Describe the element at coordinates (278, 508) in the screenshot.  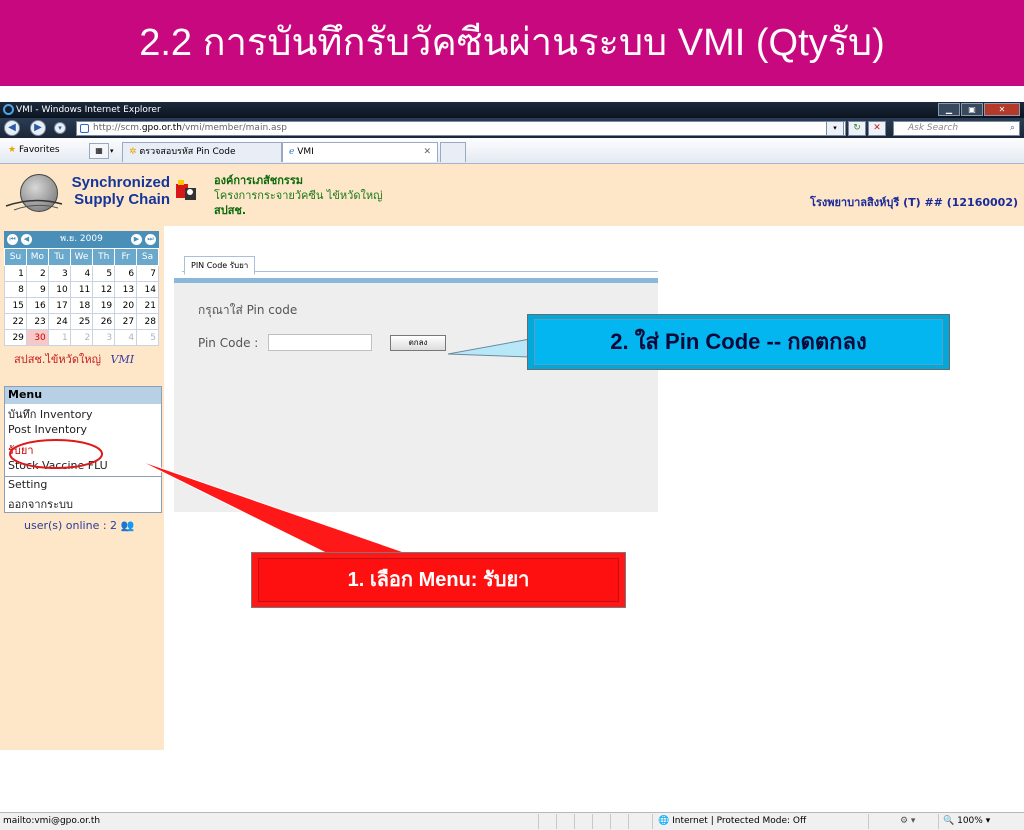
I see `callout1-pointer` at that location.